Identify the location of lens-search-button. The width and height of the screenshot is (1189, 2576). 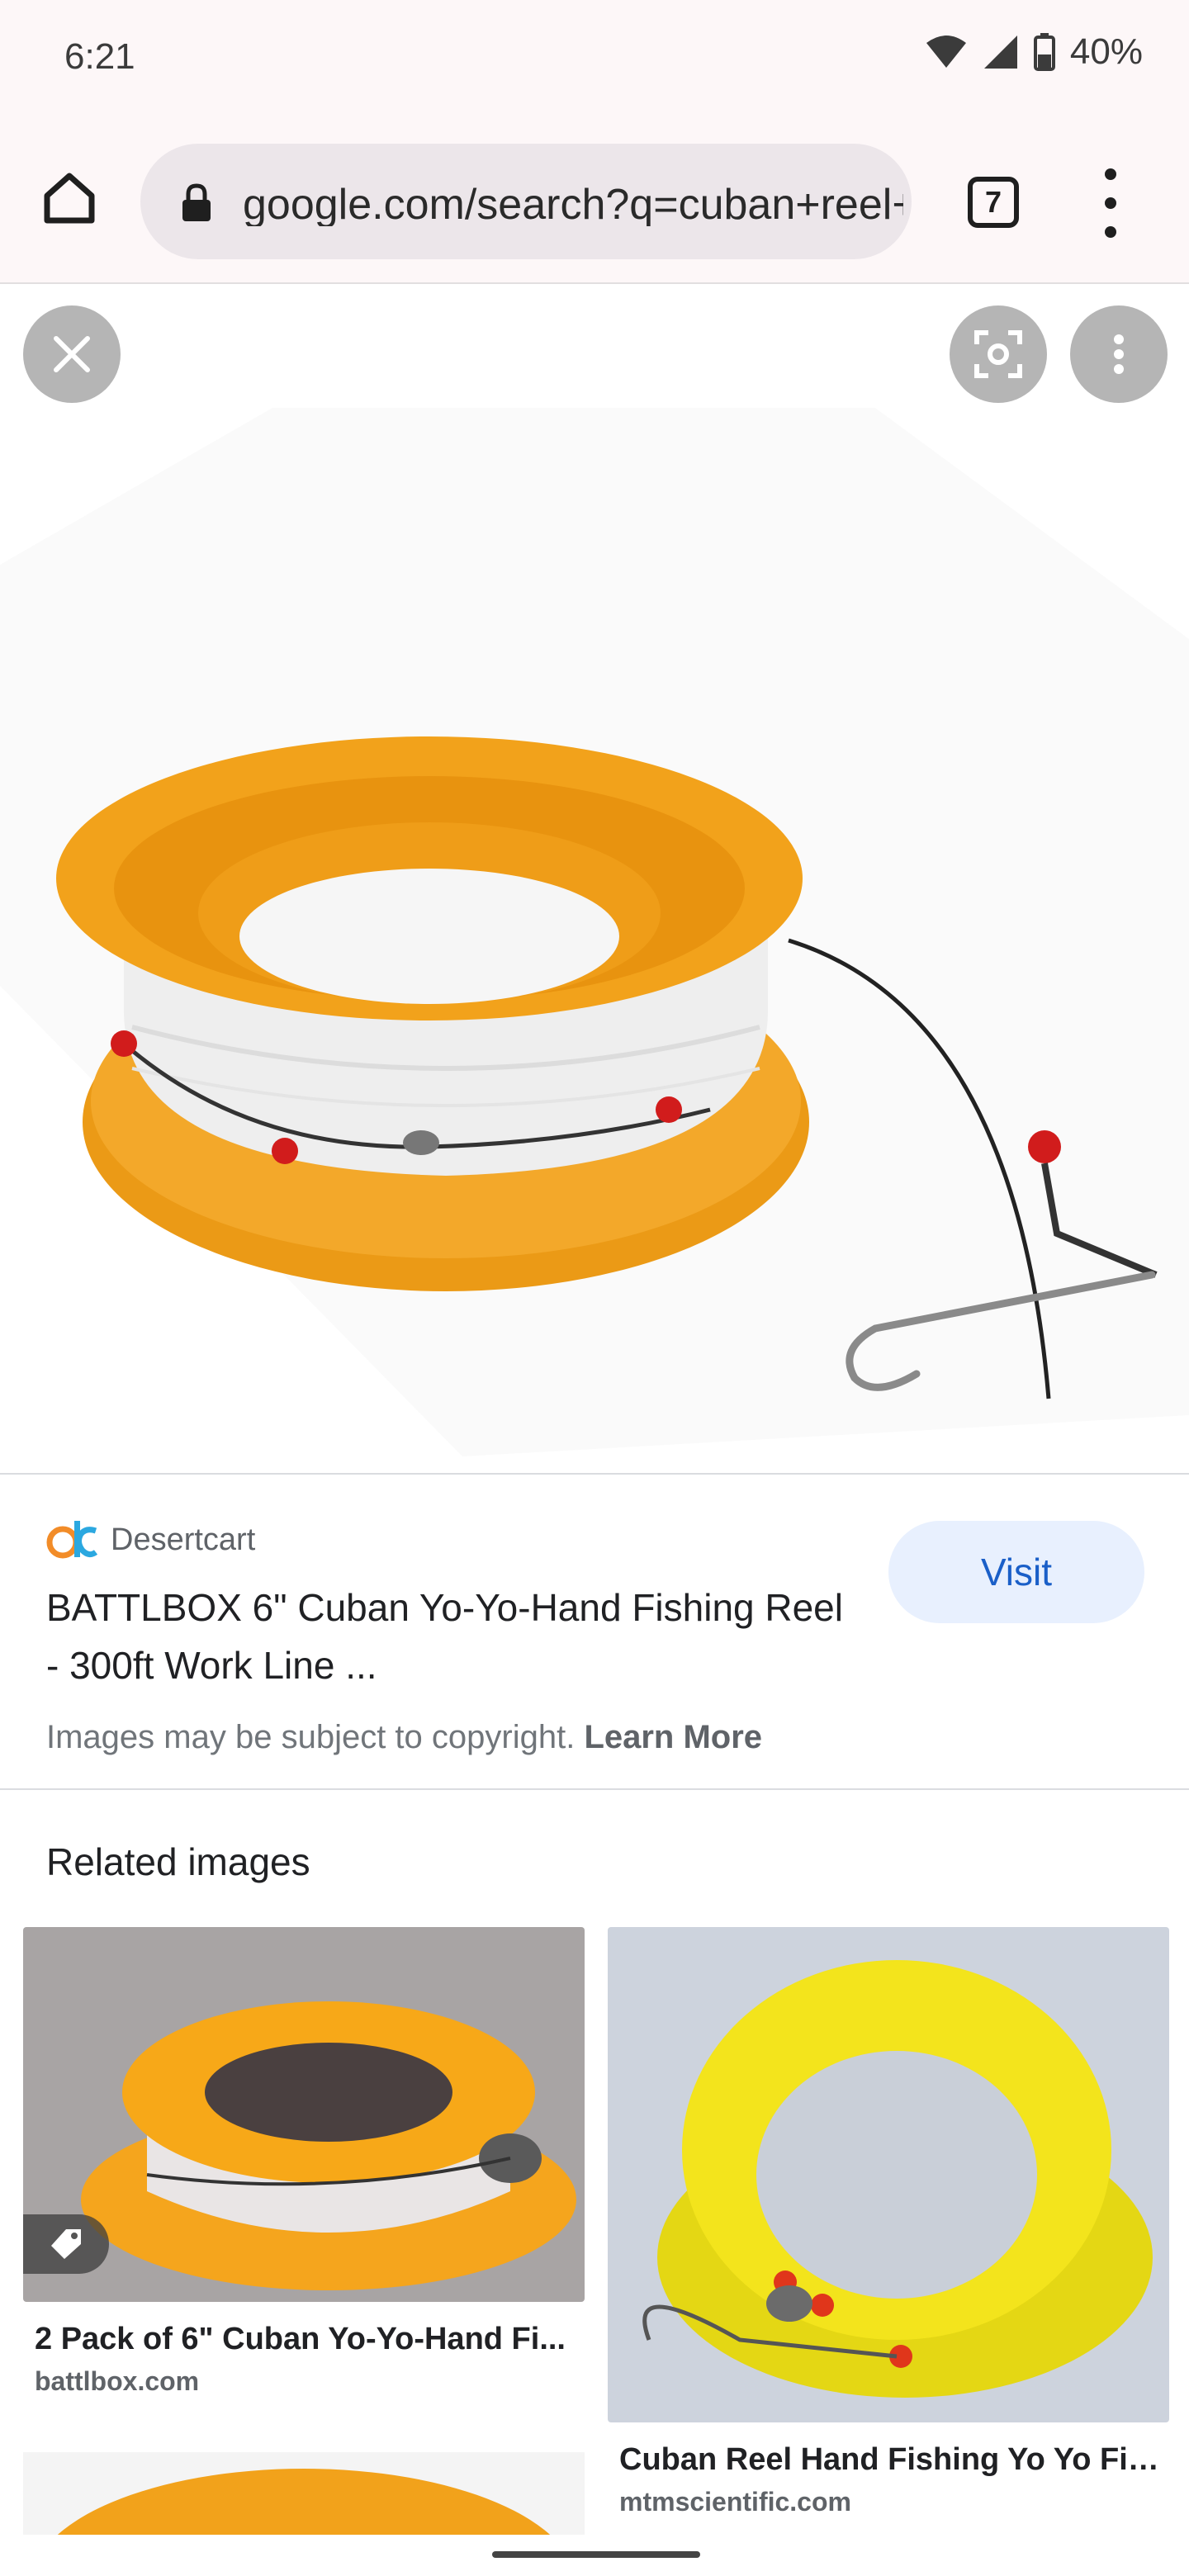
(998, 354).